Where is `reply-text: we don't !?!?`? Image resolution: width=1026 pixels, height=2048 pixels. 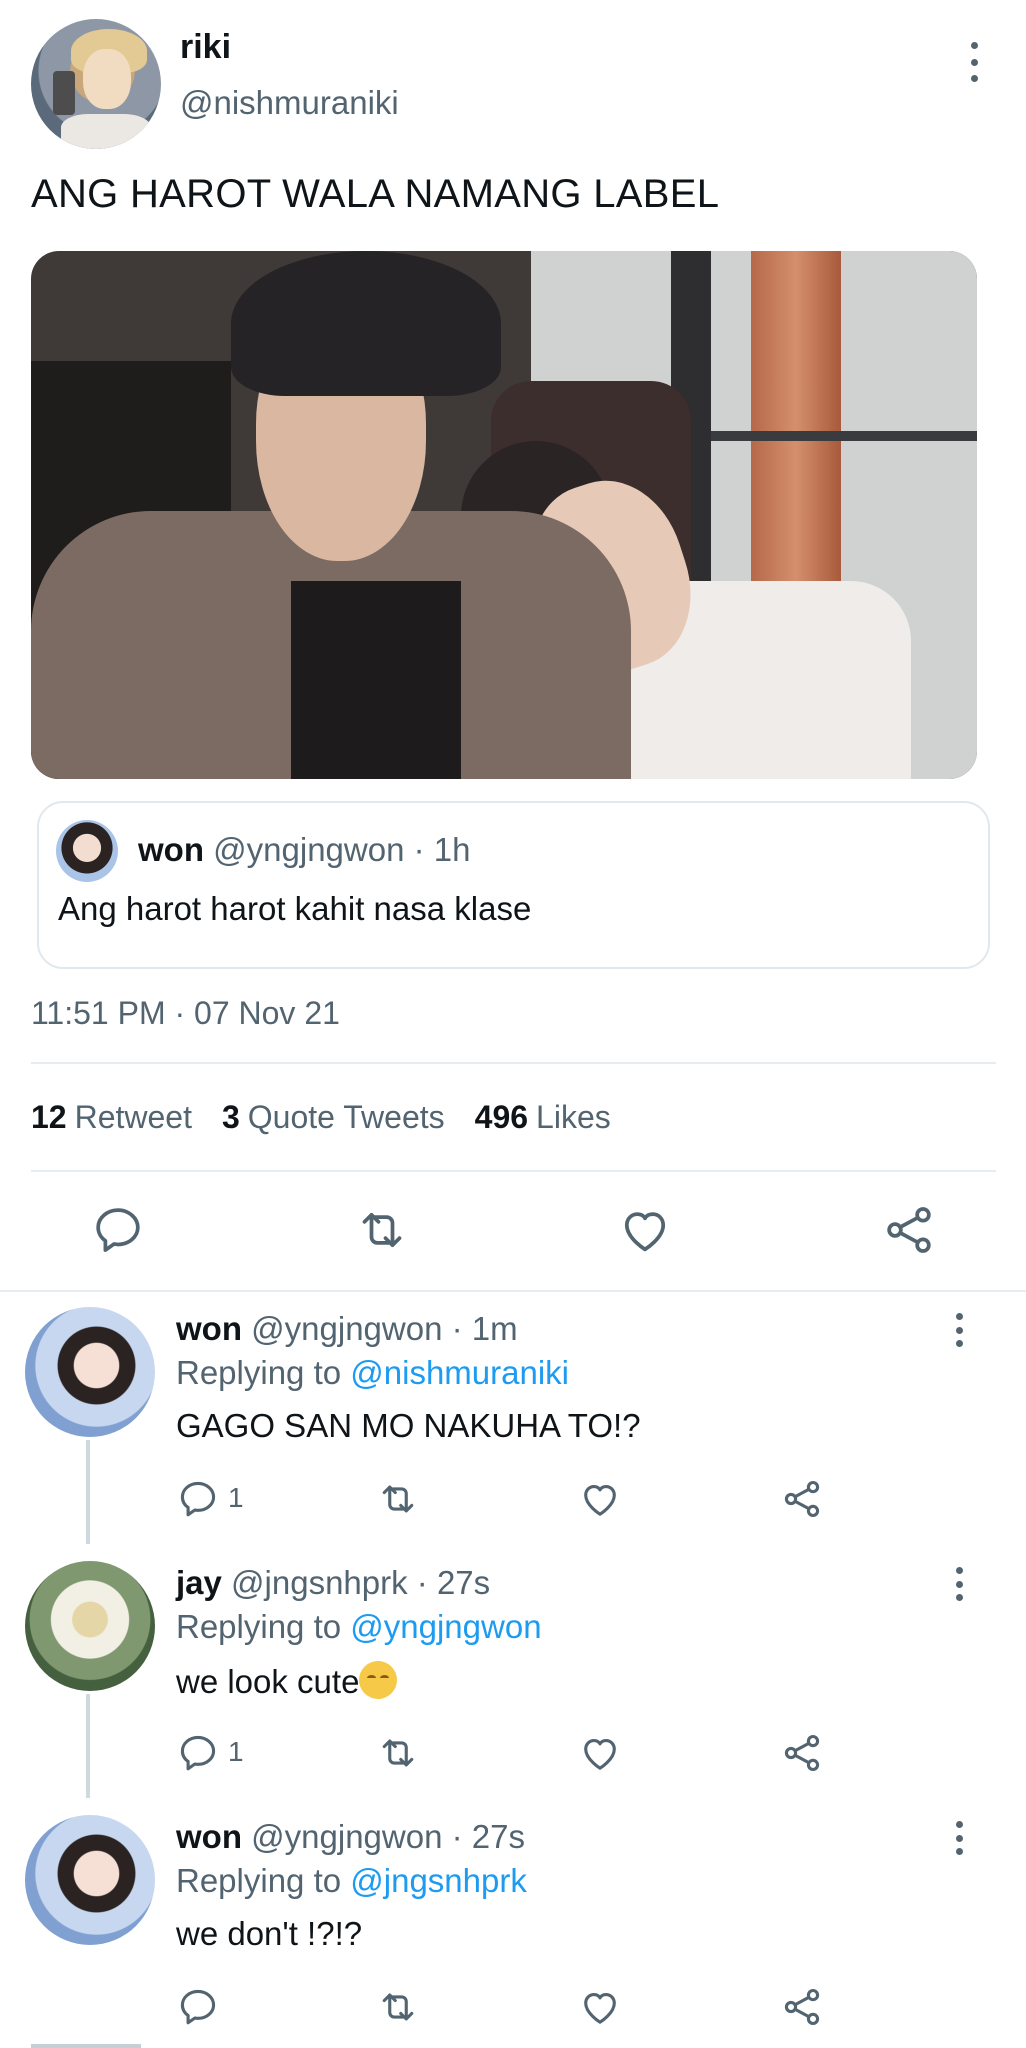
reply-text: we don't !?!? is located at coordinates (269, 1933).